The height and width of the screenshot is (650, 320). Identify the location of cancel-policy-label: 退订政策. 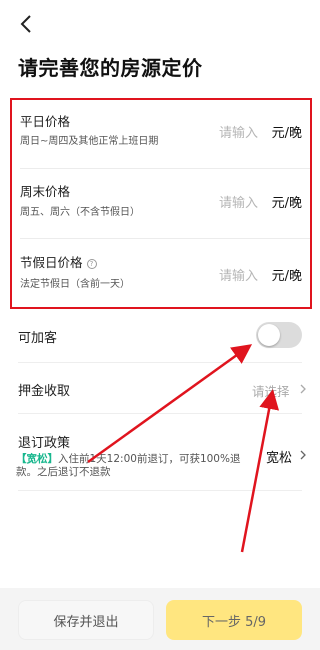
(44, 443).